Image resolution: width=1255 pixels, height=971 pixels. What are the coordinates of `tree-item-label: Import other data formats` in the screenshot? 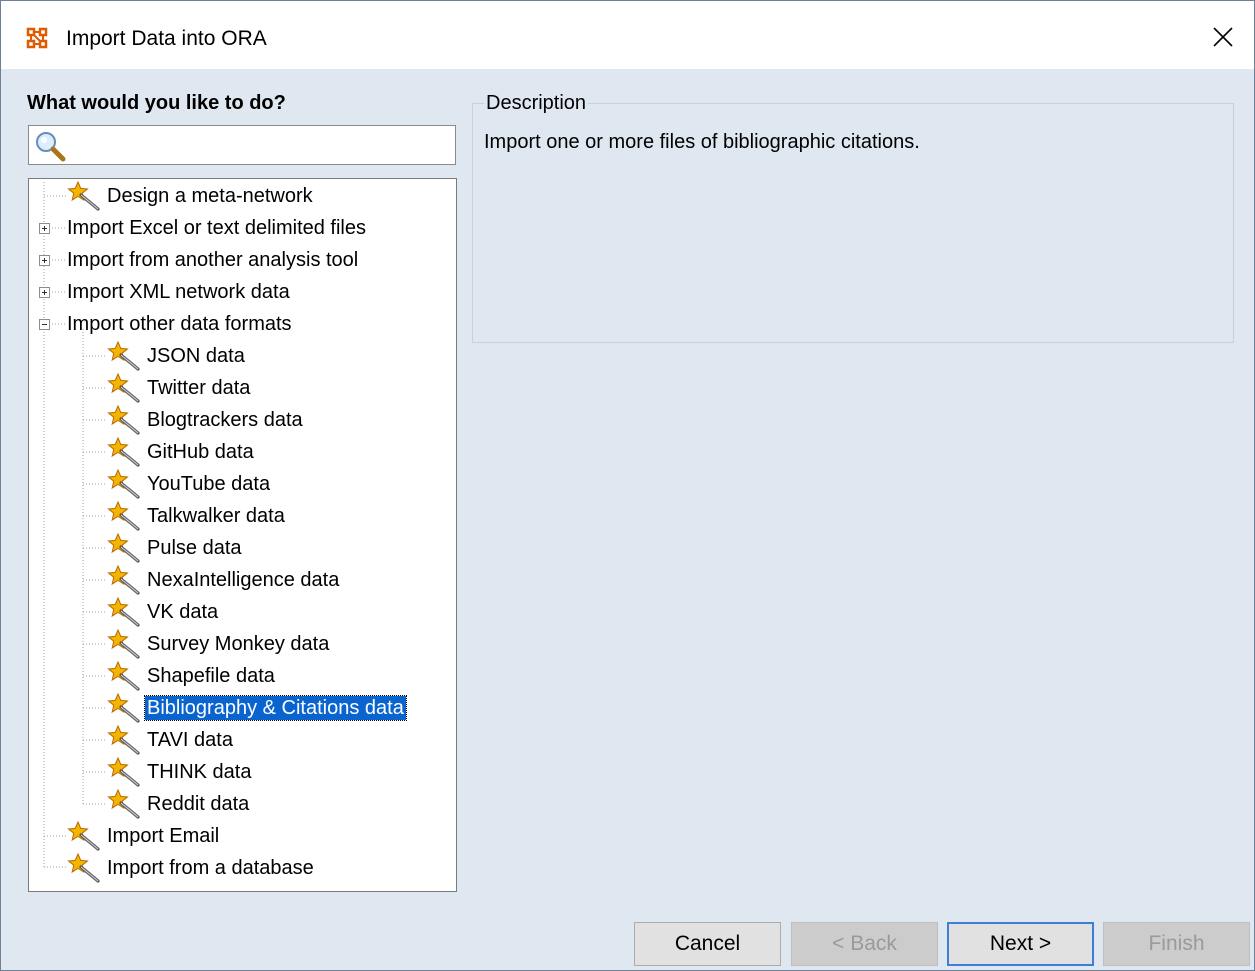 It's located at (179, 324).